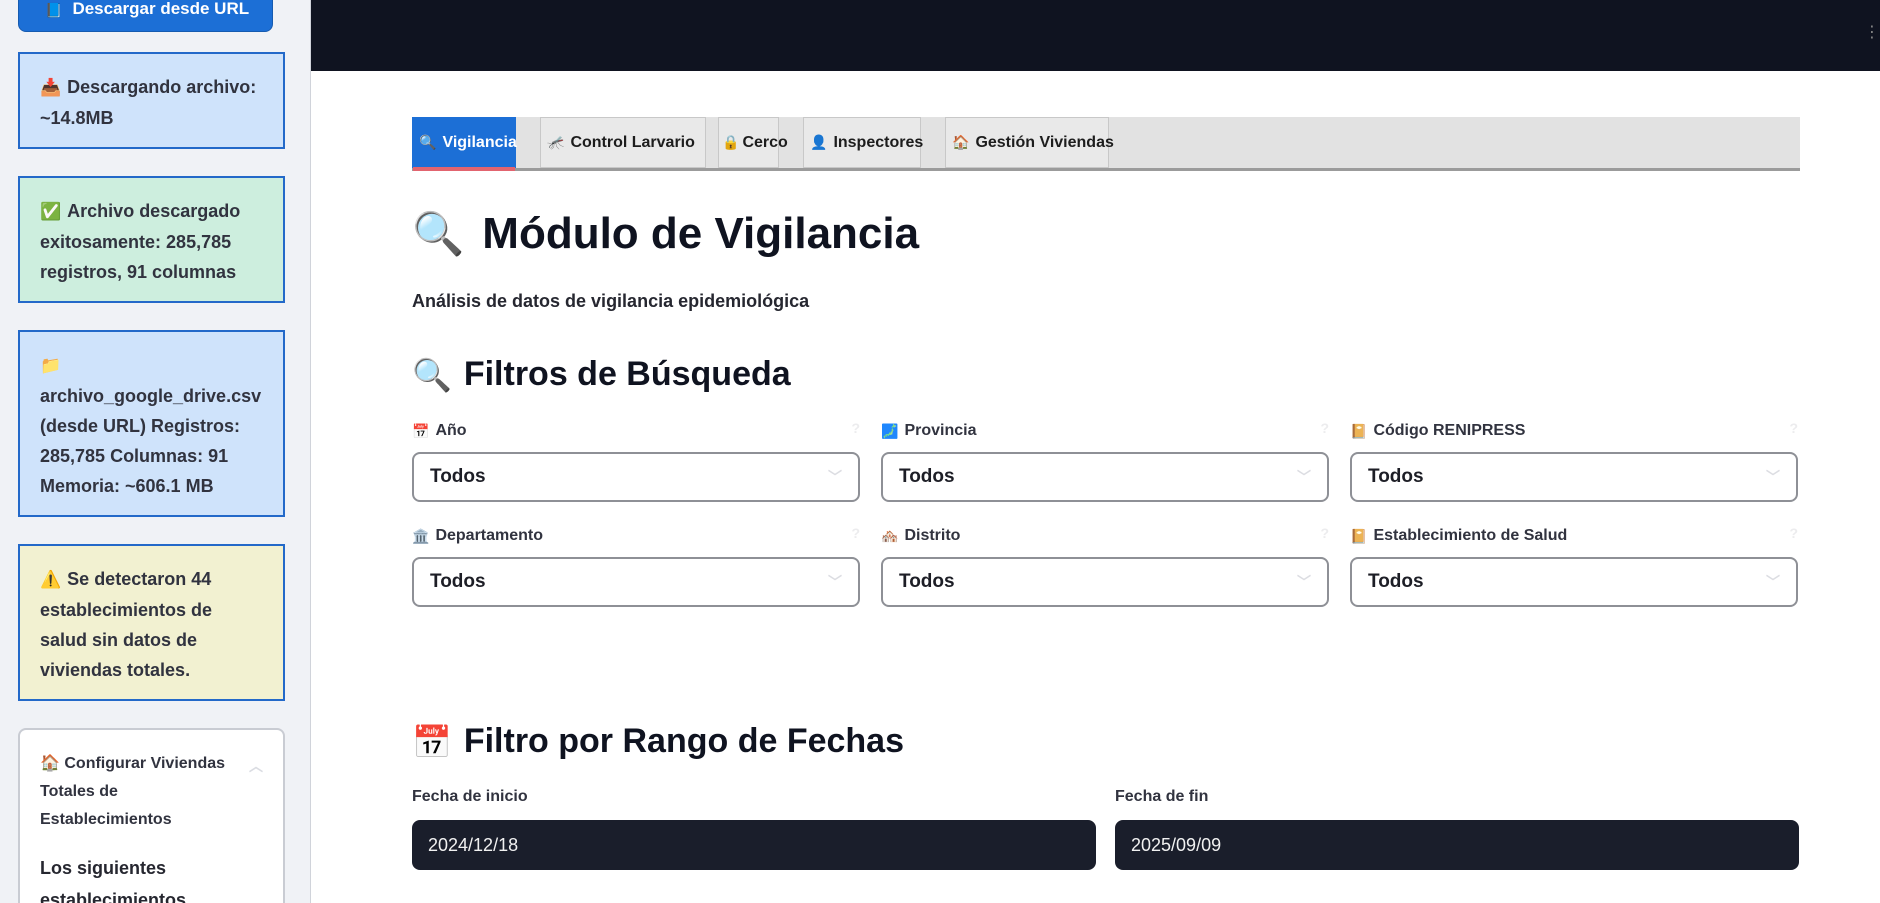 The width and height of the screenshot is (1880, 903). I want to click on tab-label: Inspectores, so click(878, 142).